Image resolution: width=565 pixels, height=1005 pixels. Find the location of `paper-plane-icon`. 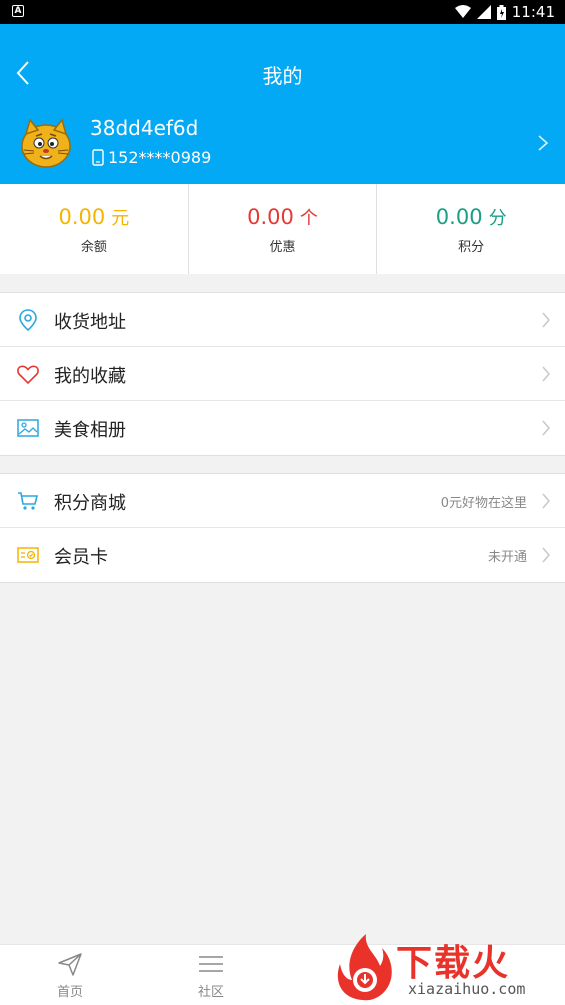

paper-plane-icon is located at coordinates (70, 964).